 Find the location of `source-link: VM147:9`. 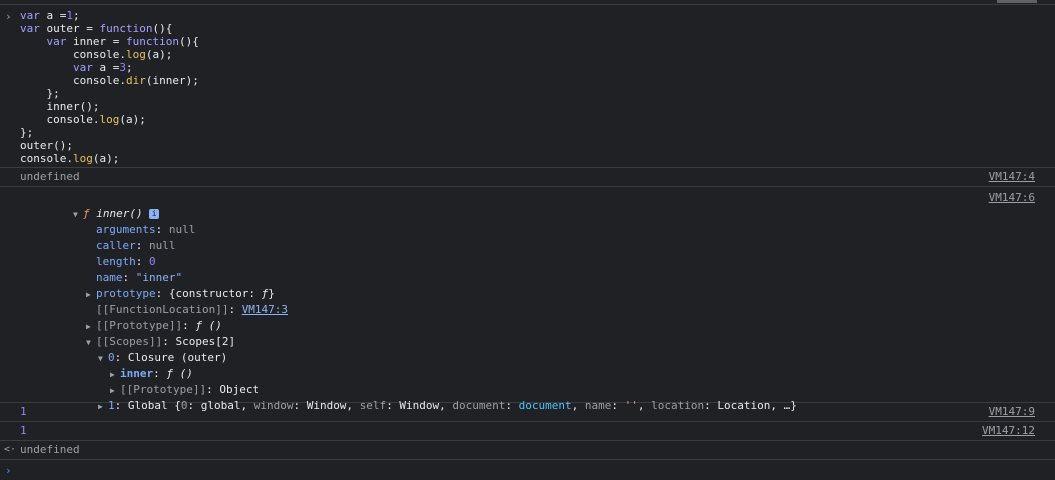

source-link: VM147:9 is located at coordinates (1012, 412).